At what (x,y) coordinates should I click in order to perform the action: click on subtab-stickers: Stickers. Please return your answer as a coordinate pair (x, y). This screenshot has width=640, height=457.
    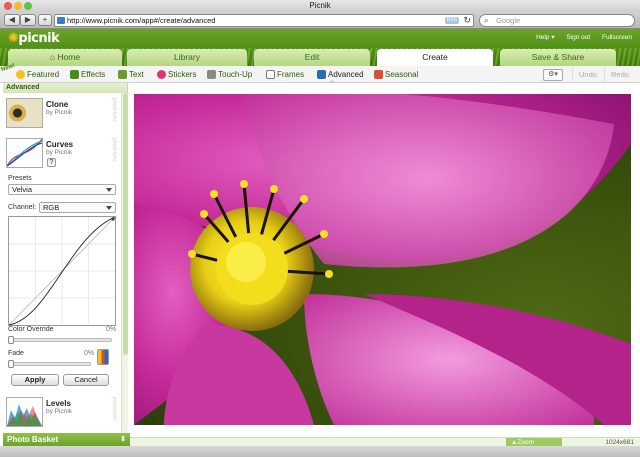
    Looking at the image, I should click on (176, 74).